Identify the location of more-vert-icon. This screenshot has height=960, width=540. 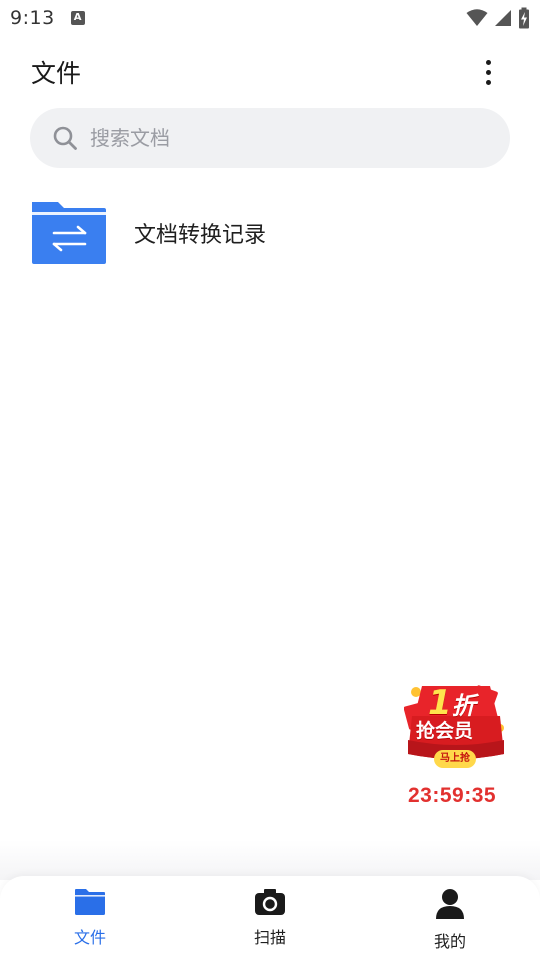
(488, 72).